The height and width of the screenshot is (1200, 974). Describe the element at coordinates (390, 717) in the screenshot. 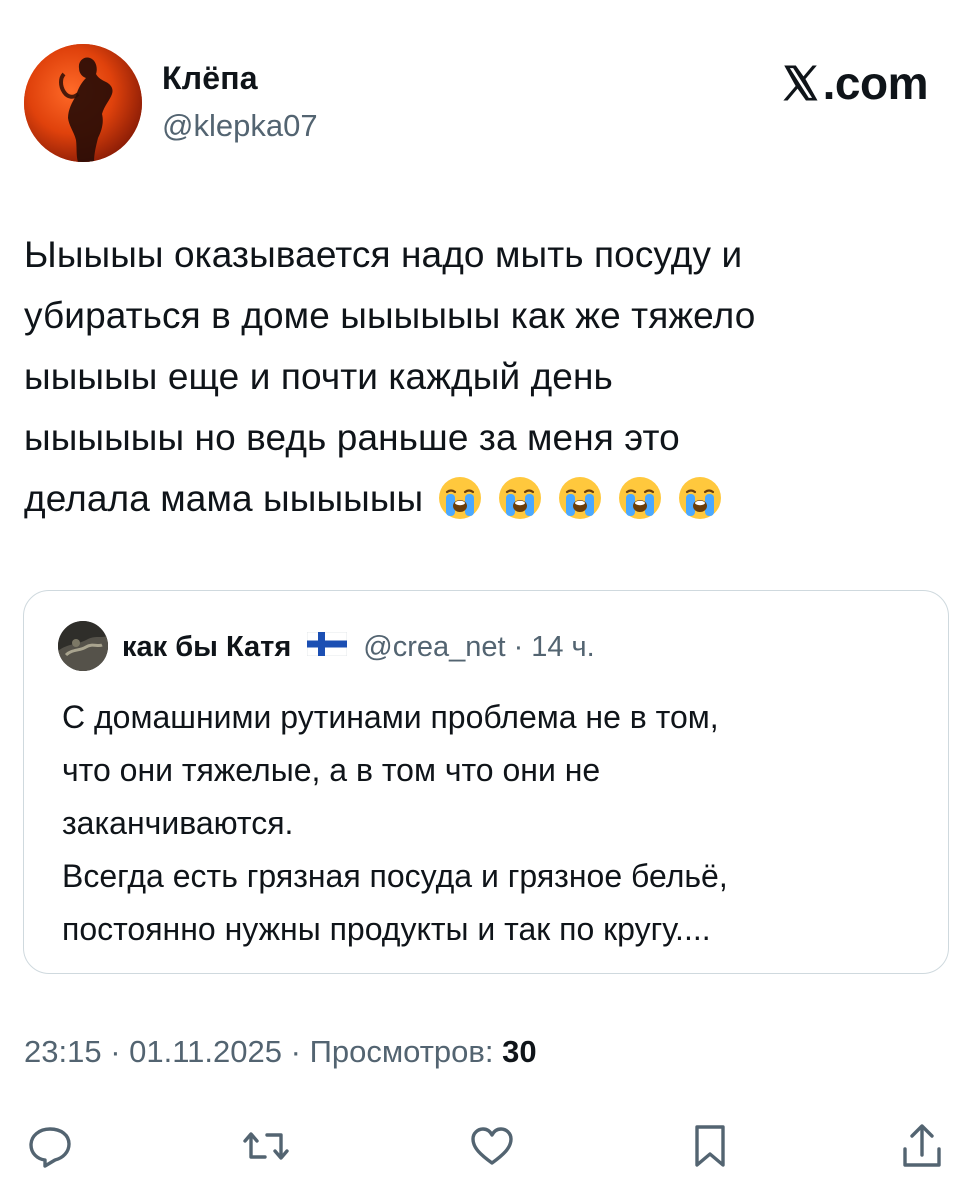

I see `quoted-line: С домашними рутинами проблема не в том,` at that location.